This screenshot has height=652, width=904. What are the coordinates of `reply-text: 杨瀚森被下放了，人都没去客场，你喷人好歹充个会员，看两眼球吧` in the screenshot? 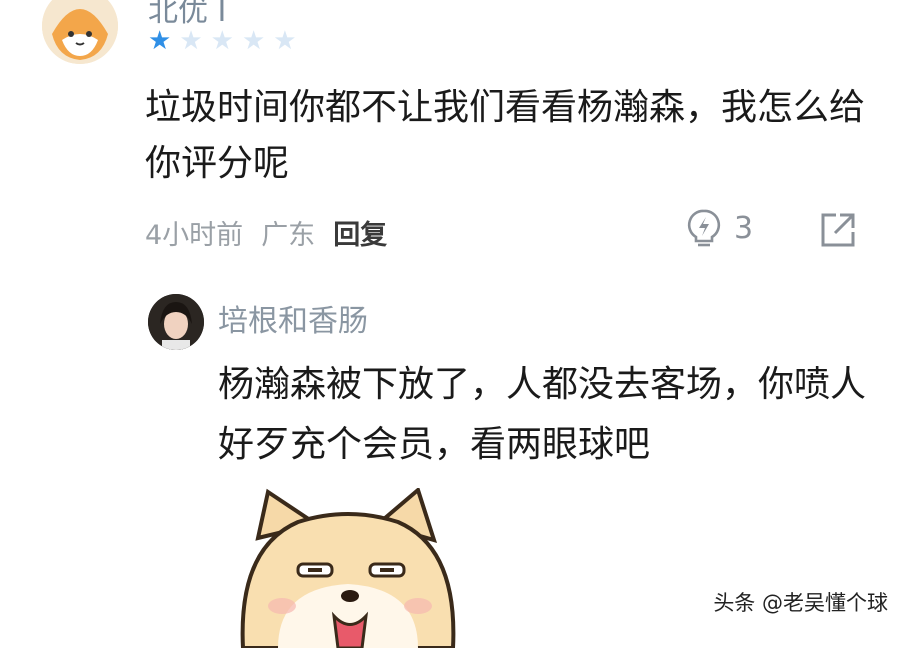 It's located at (542, 414).